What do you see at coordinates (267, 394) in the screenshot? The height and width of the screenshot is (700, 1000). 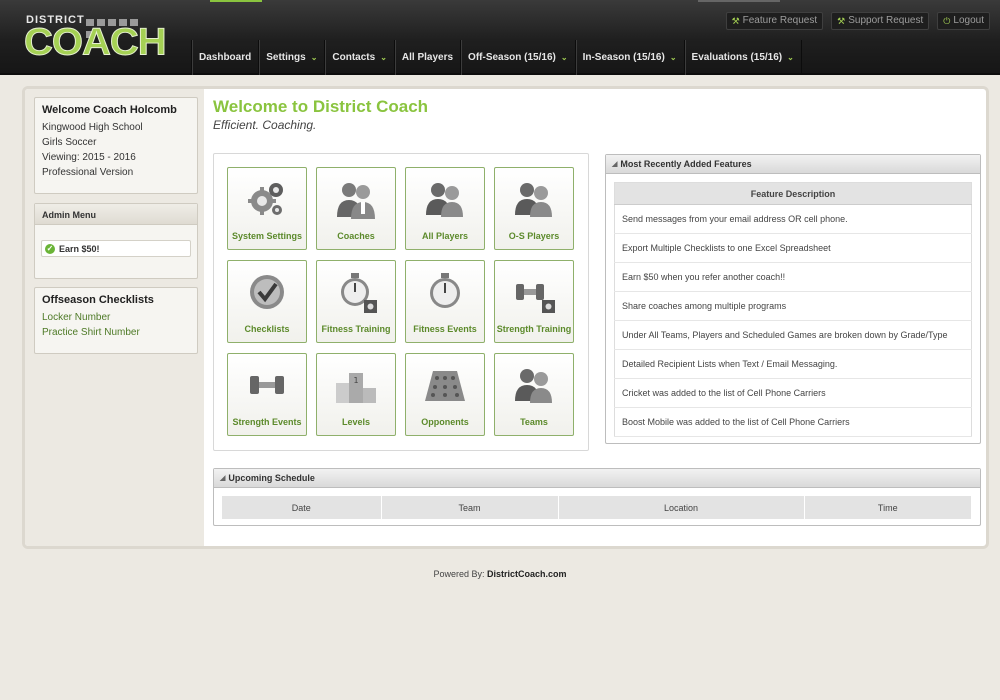 I see `tile-strength-events: Strength Events` at bounding box center [267, 394].